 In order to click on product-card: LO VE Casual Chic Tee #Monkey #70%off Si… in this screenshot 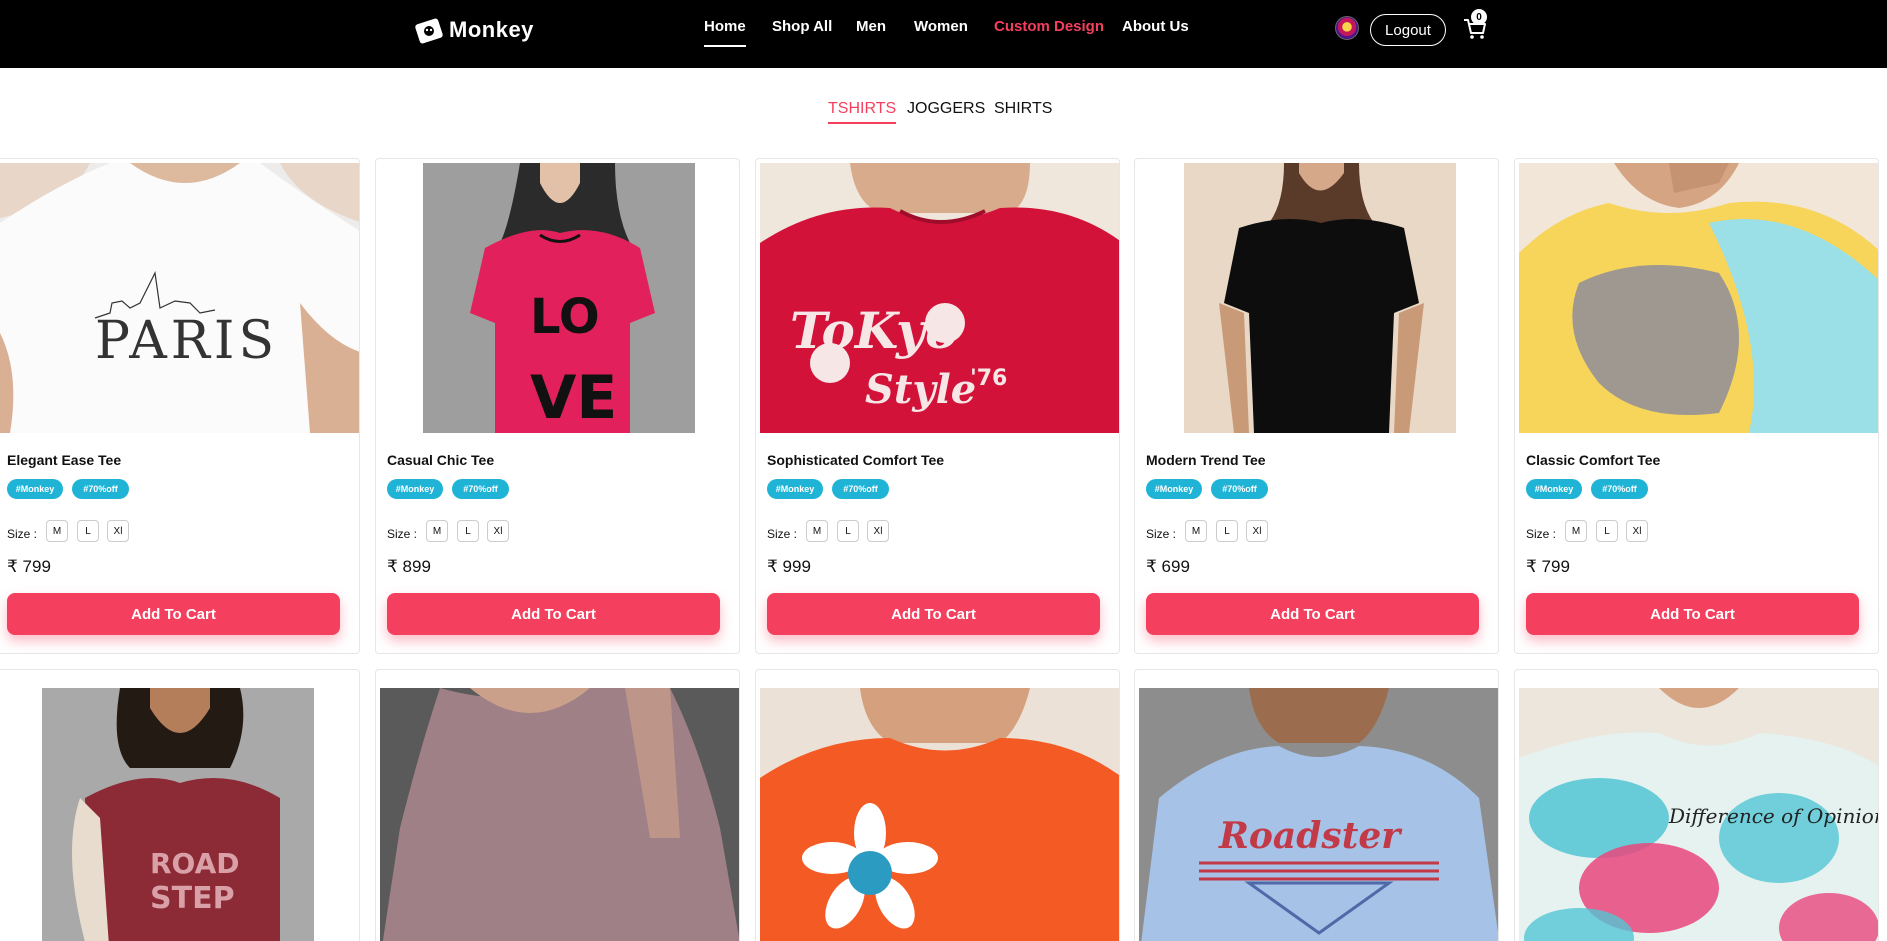, I will do `click(557, 406)`.